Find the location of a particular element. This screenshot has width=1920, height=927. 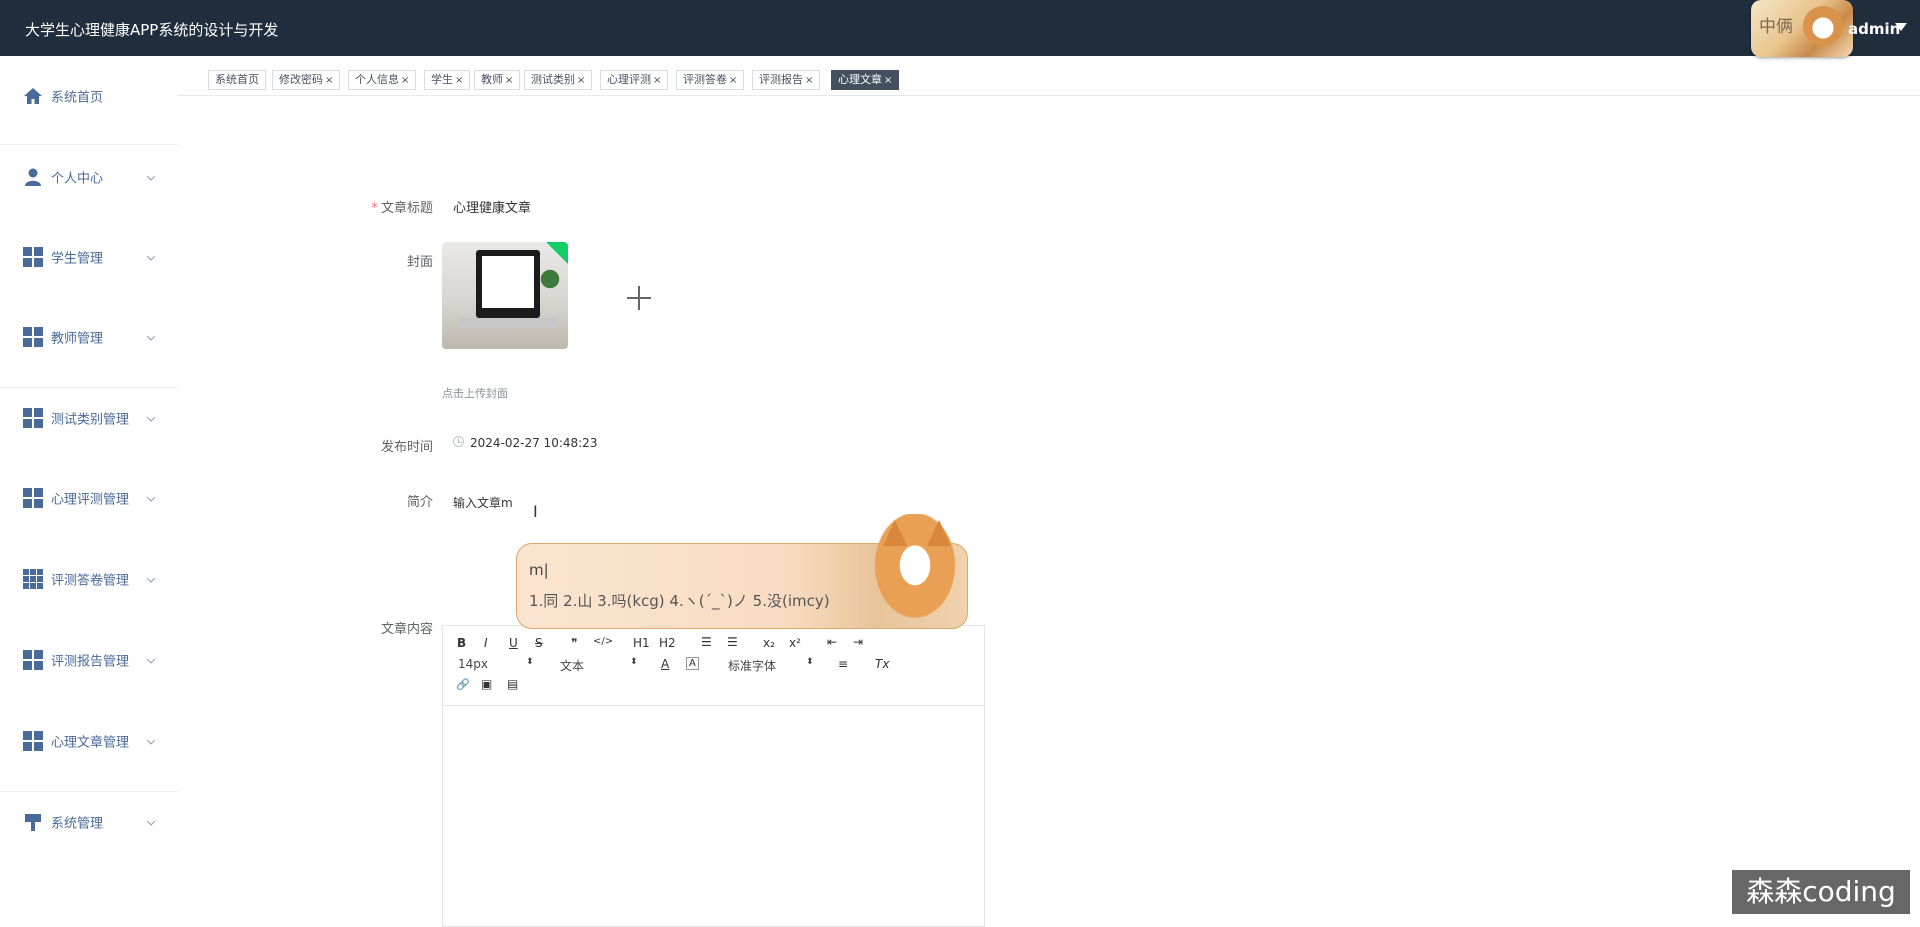

underline-button: U is located at coordinates (513, 643).